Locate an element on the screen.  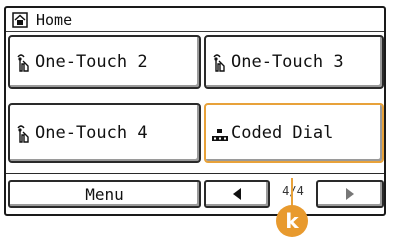
prev-page-button is located at coordinates (237, 194).